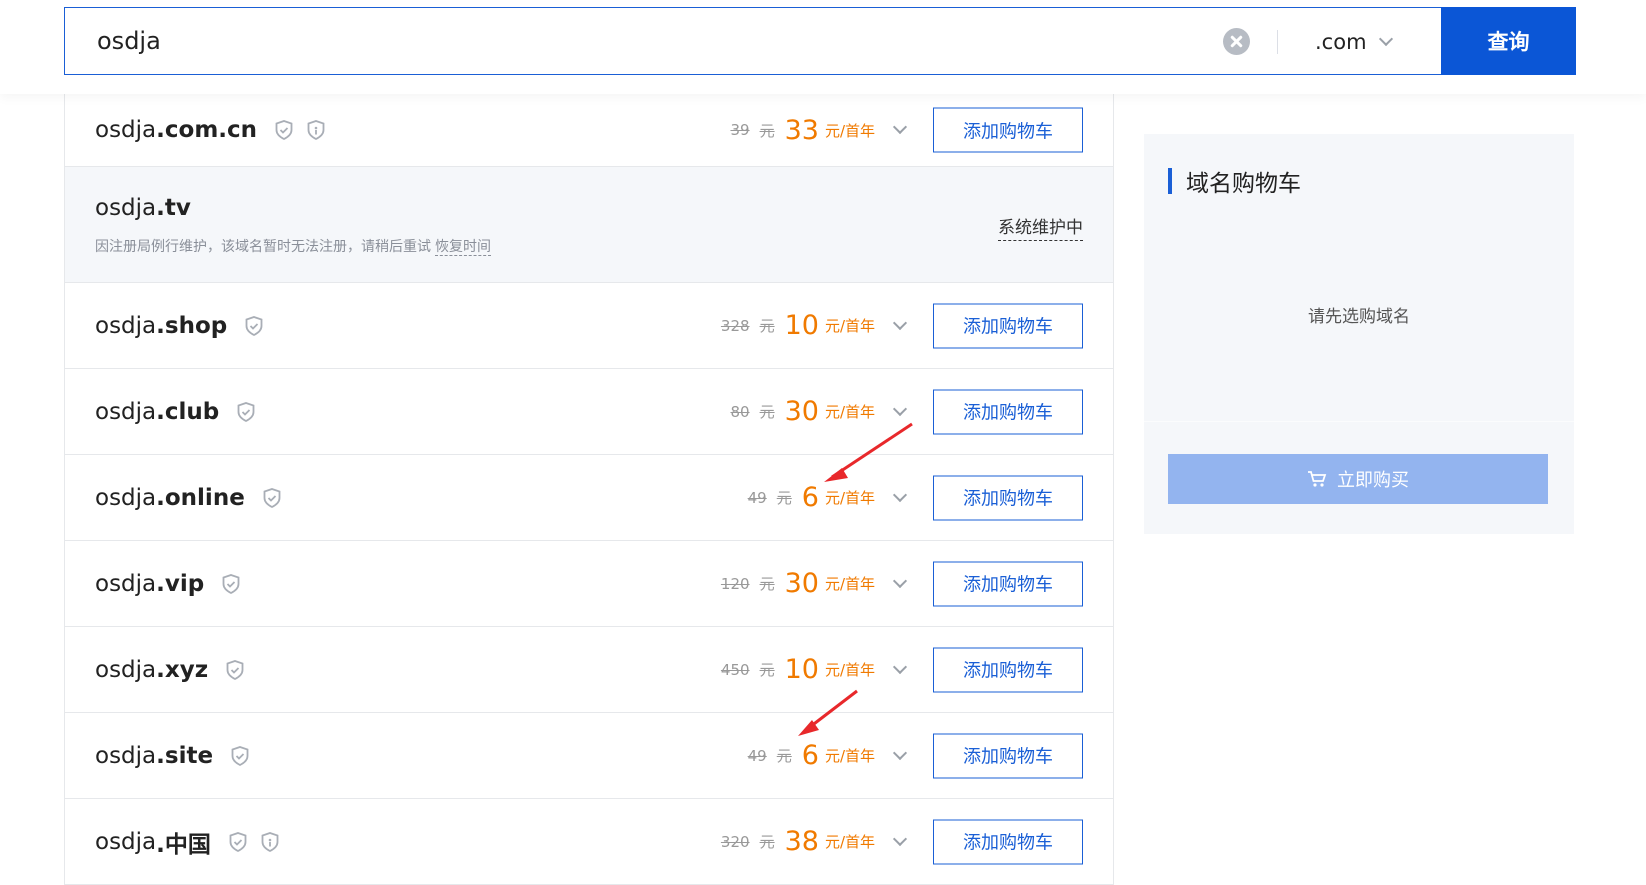 This screenshot has width=1646, height=885. I want to click on maintenance-status: 系统维护中, so click(1040, 227).